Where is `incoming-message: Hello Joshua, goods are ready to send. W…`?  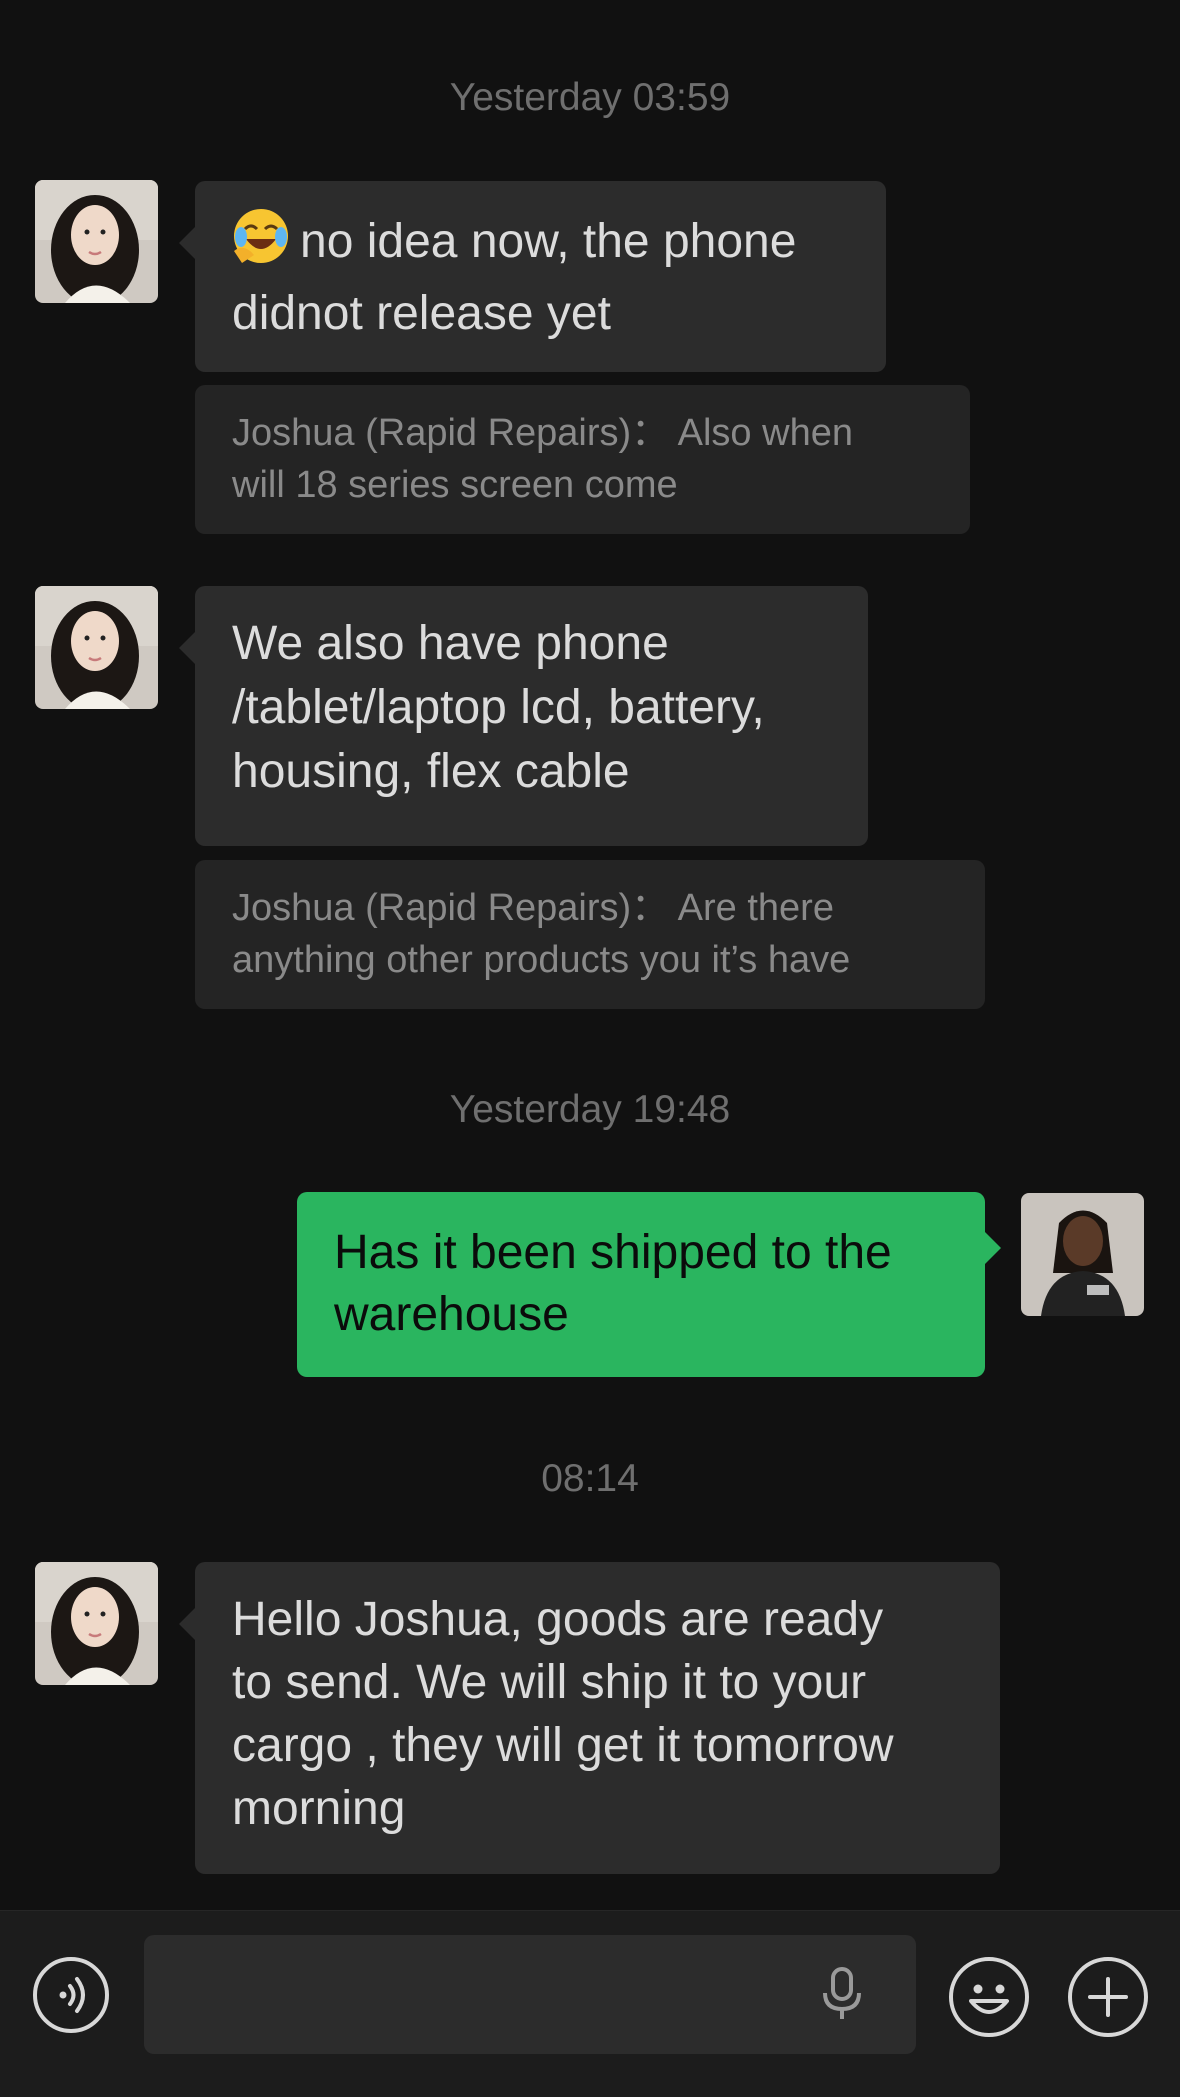
incoming-message: Hello Joshua, goods are ready to send. W… is located at coordinates (589, 1718).